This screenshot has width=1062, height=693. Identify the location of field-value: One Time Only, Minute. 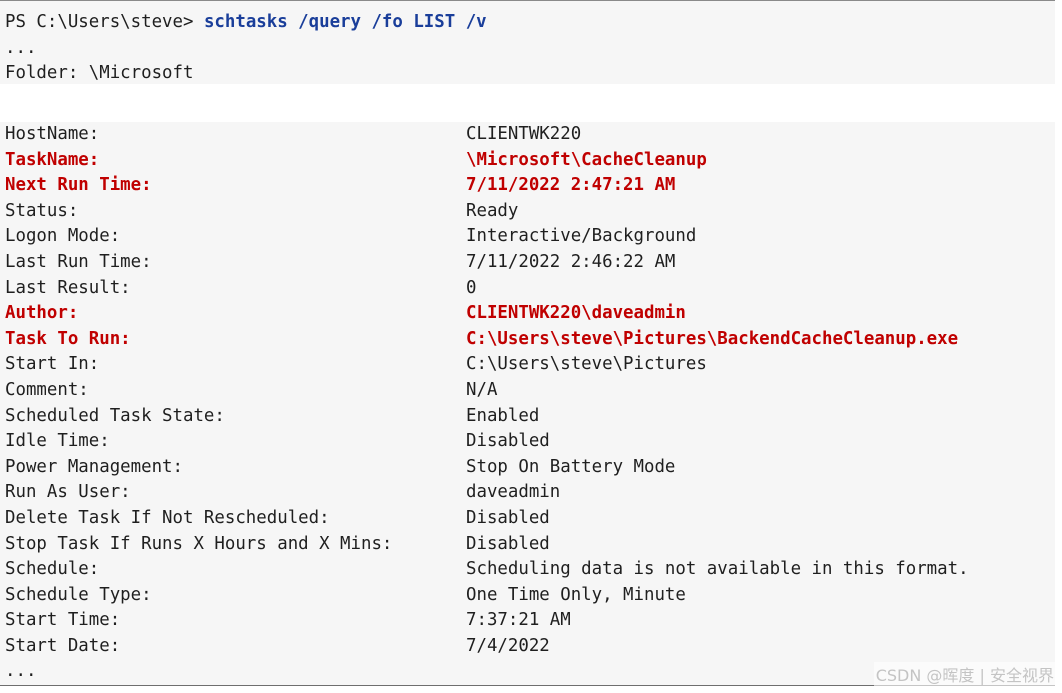
(576, 594).